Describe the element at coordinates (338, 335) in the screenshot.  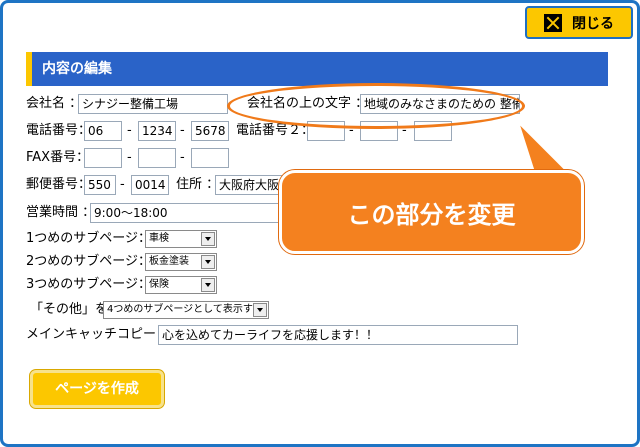
I see `catch-input: 心を込めてカーライフを応援します！！` at that location.